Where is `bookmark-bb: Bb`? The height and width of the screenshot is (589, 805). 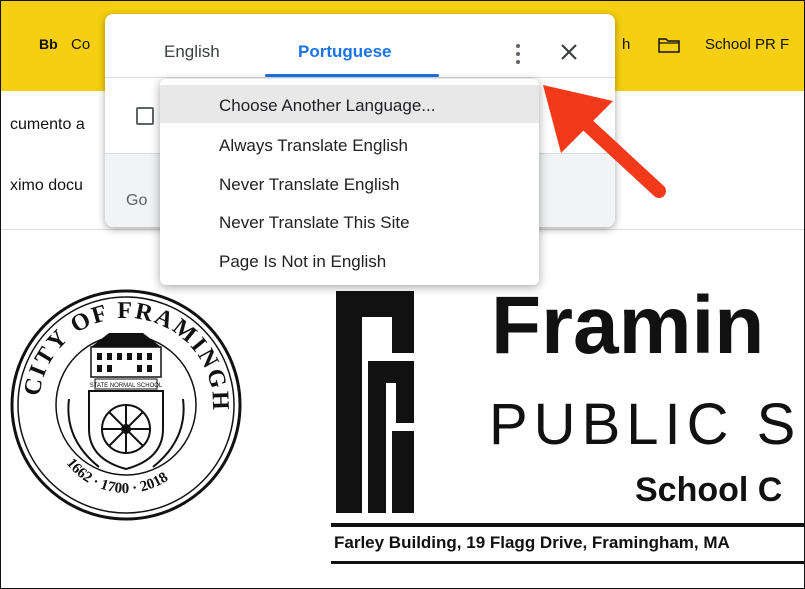
bookmark-bb: Bb is located at coordinates (48, 44).